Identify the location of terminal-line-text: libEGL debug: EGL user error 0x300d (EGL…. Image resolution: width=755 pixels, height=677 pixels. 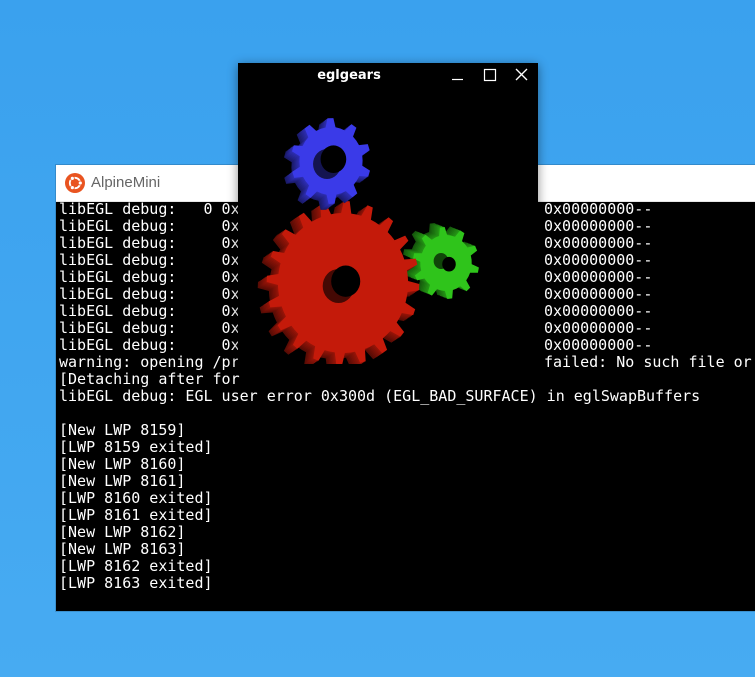
(380, 396).